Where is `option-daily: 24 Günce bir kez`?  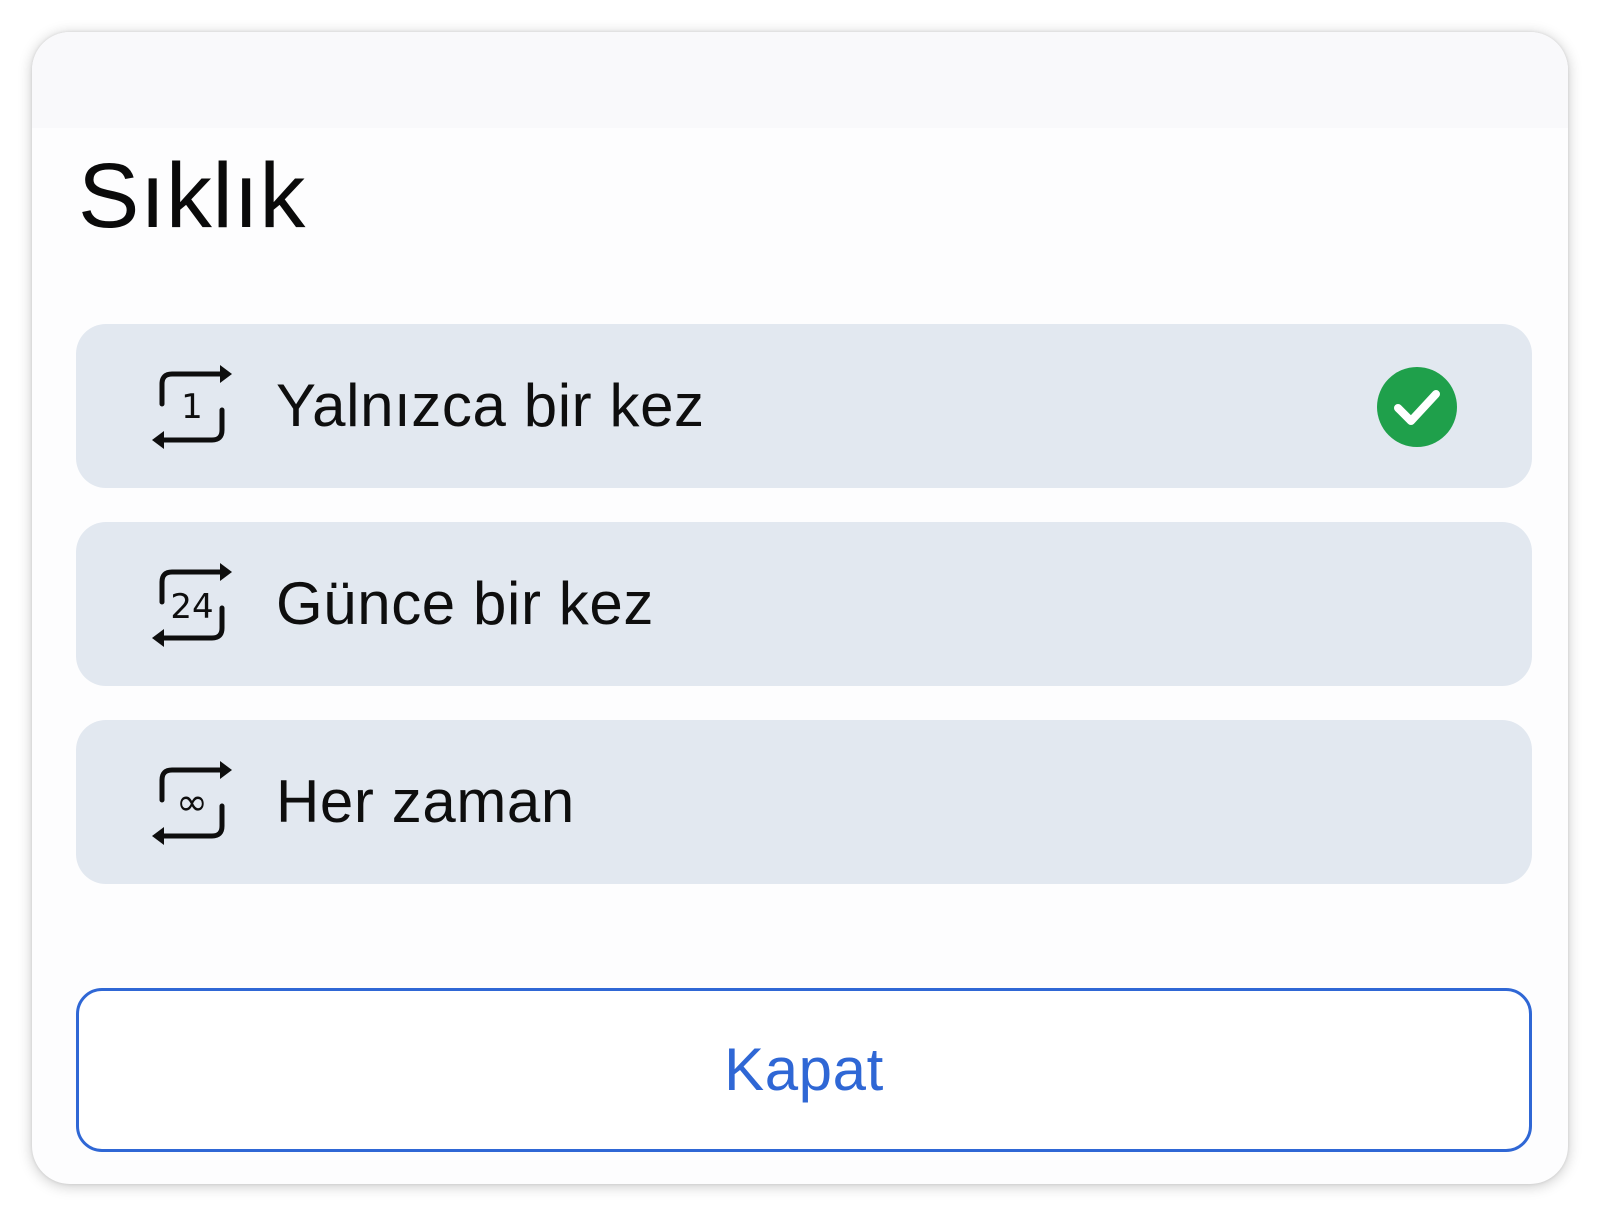 option-daily: 24 Günce bir kez is located at coordinates (804, 604).